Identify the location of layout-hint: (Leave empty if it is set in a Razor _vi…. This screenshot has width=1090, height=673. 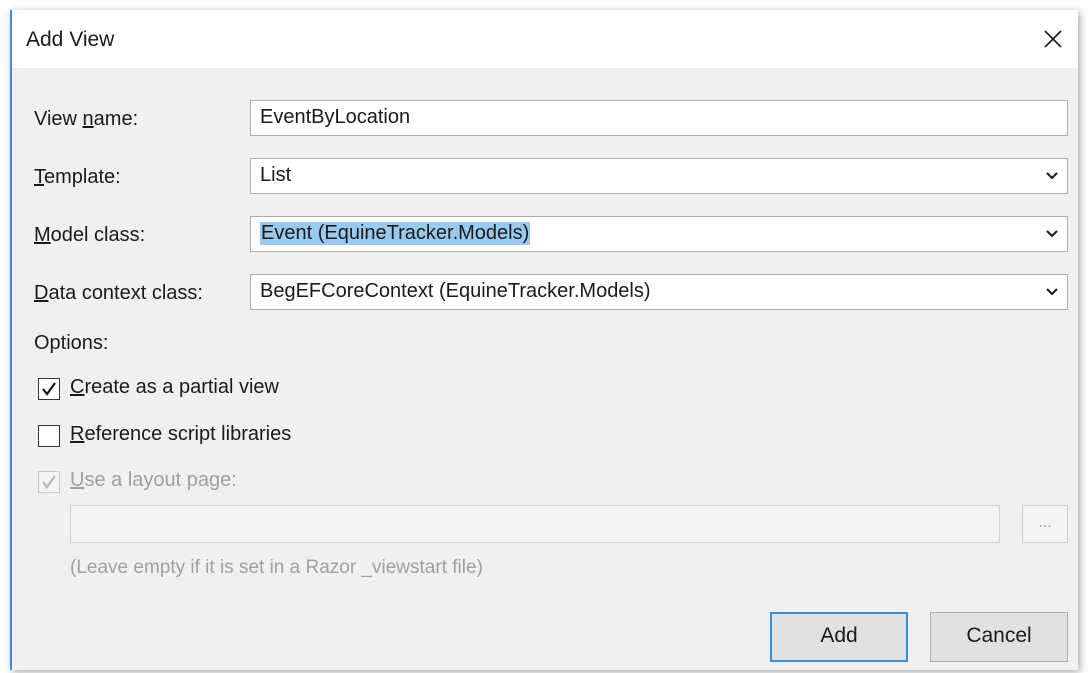
(276, 567).